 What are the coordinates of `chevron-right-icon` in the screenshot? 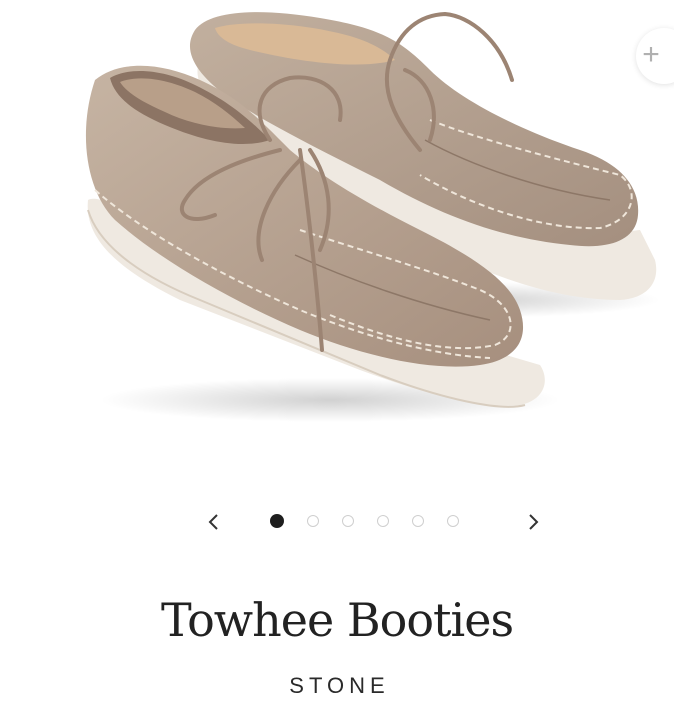 It's located at (534, 522).